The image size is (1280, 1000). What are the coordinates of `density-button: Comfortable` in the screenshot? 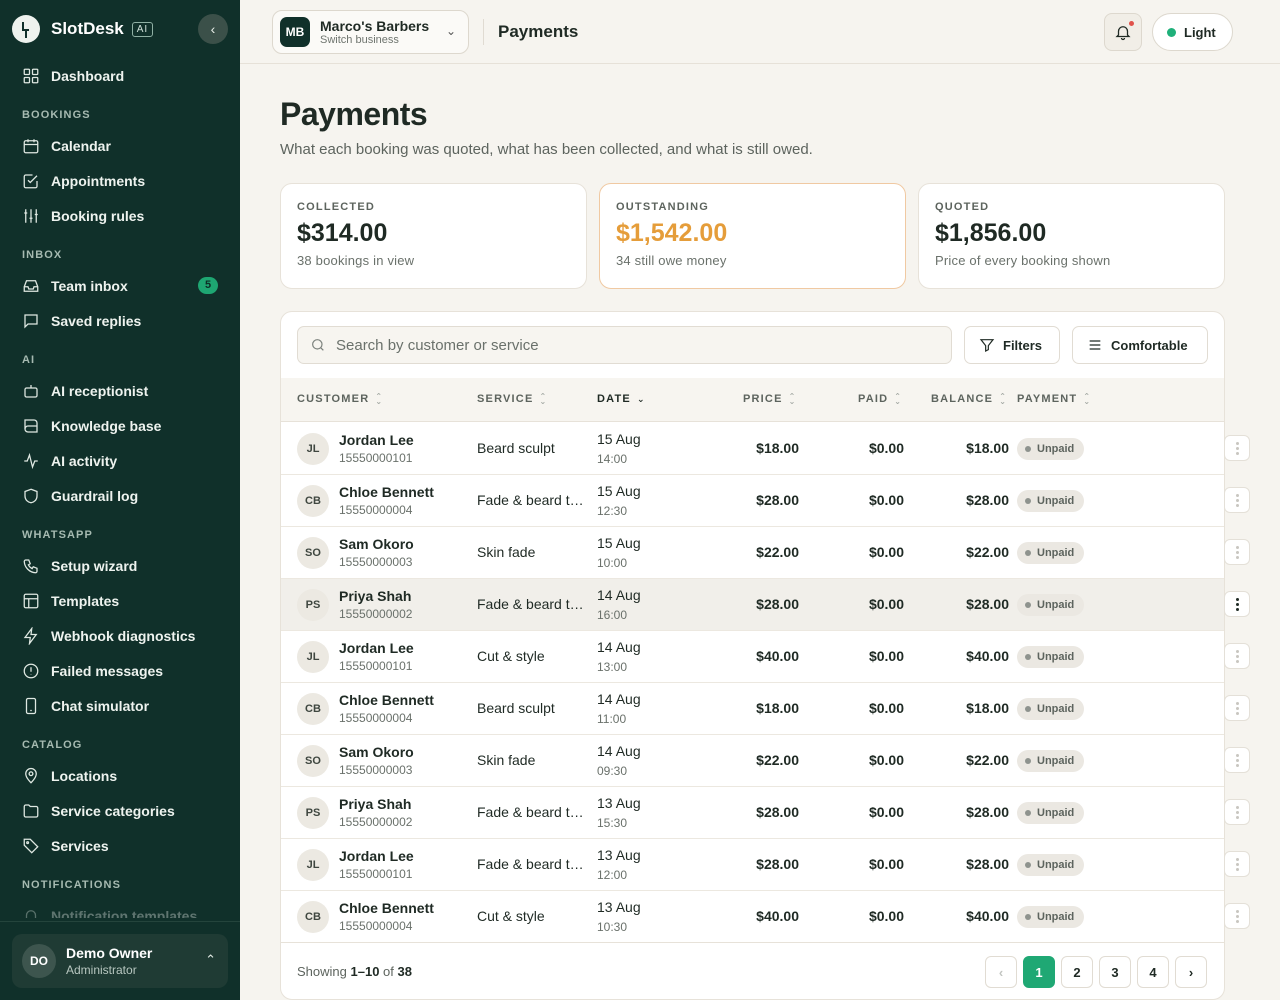 It's located at (1140, 345).